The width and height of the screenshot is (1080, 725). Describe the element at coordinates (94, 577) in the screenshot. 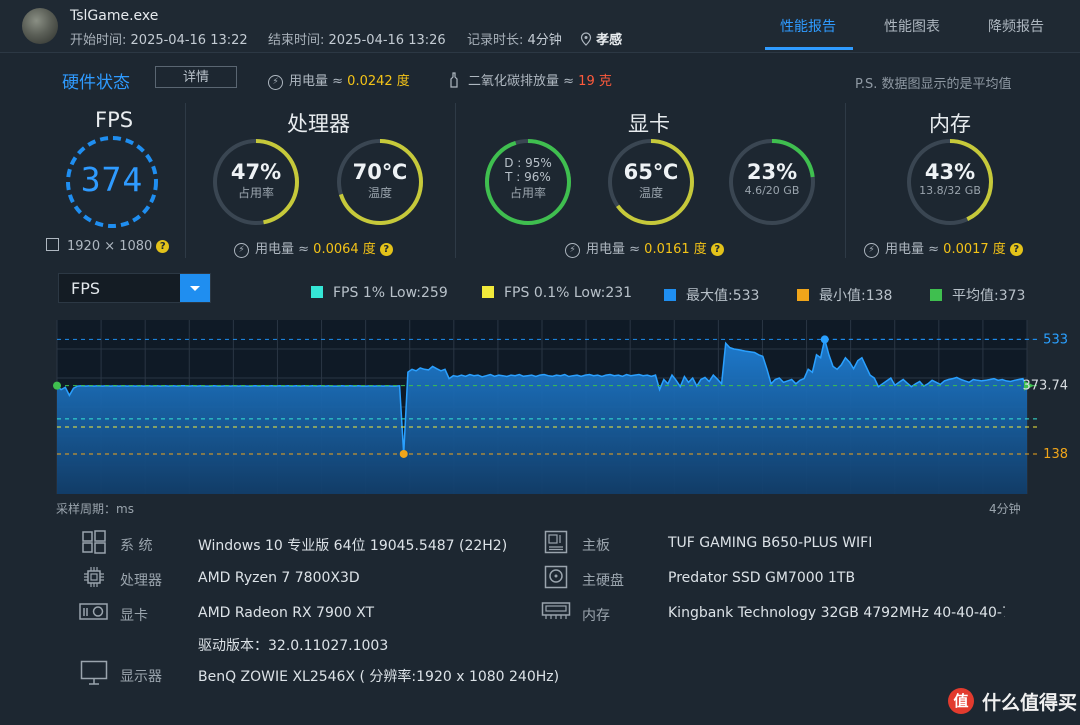

I see `cpu-icon` at that location.